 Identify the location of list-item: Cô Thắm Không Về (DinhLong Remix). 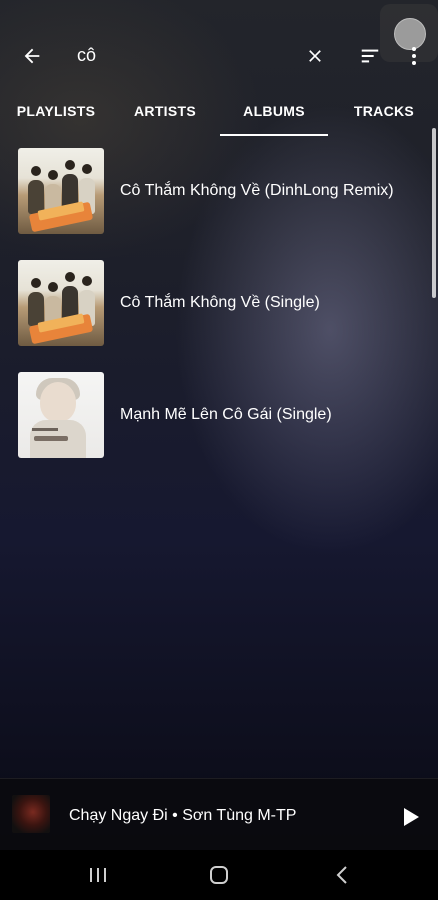
(215, 192).